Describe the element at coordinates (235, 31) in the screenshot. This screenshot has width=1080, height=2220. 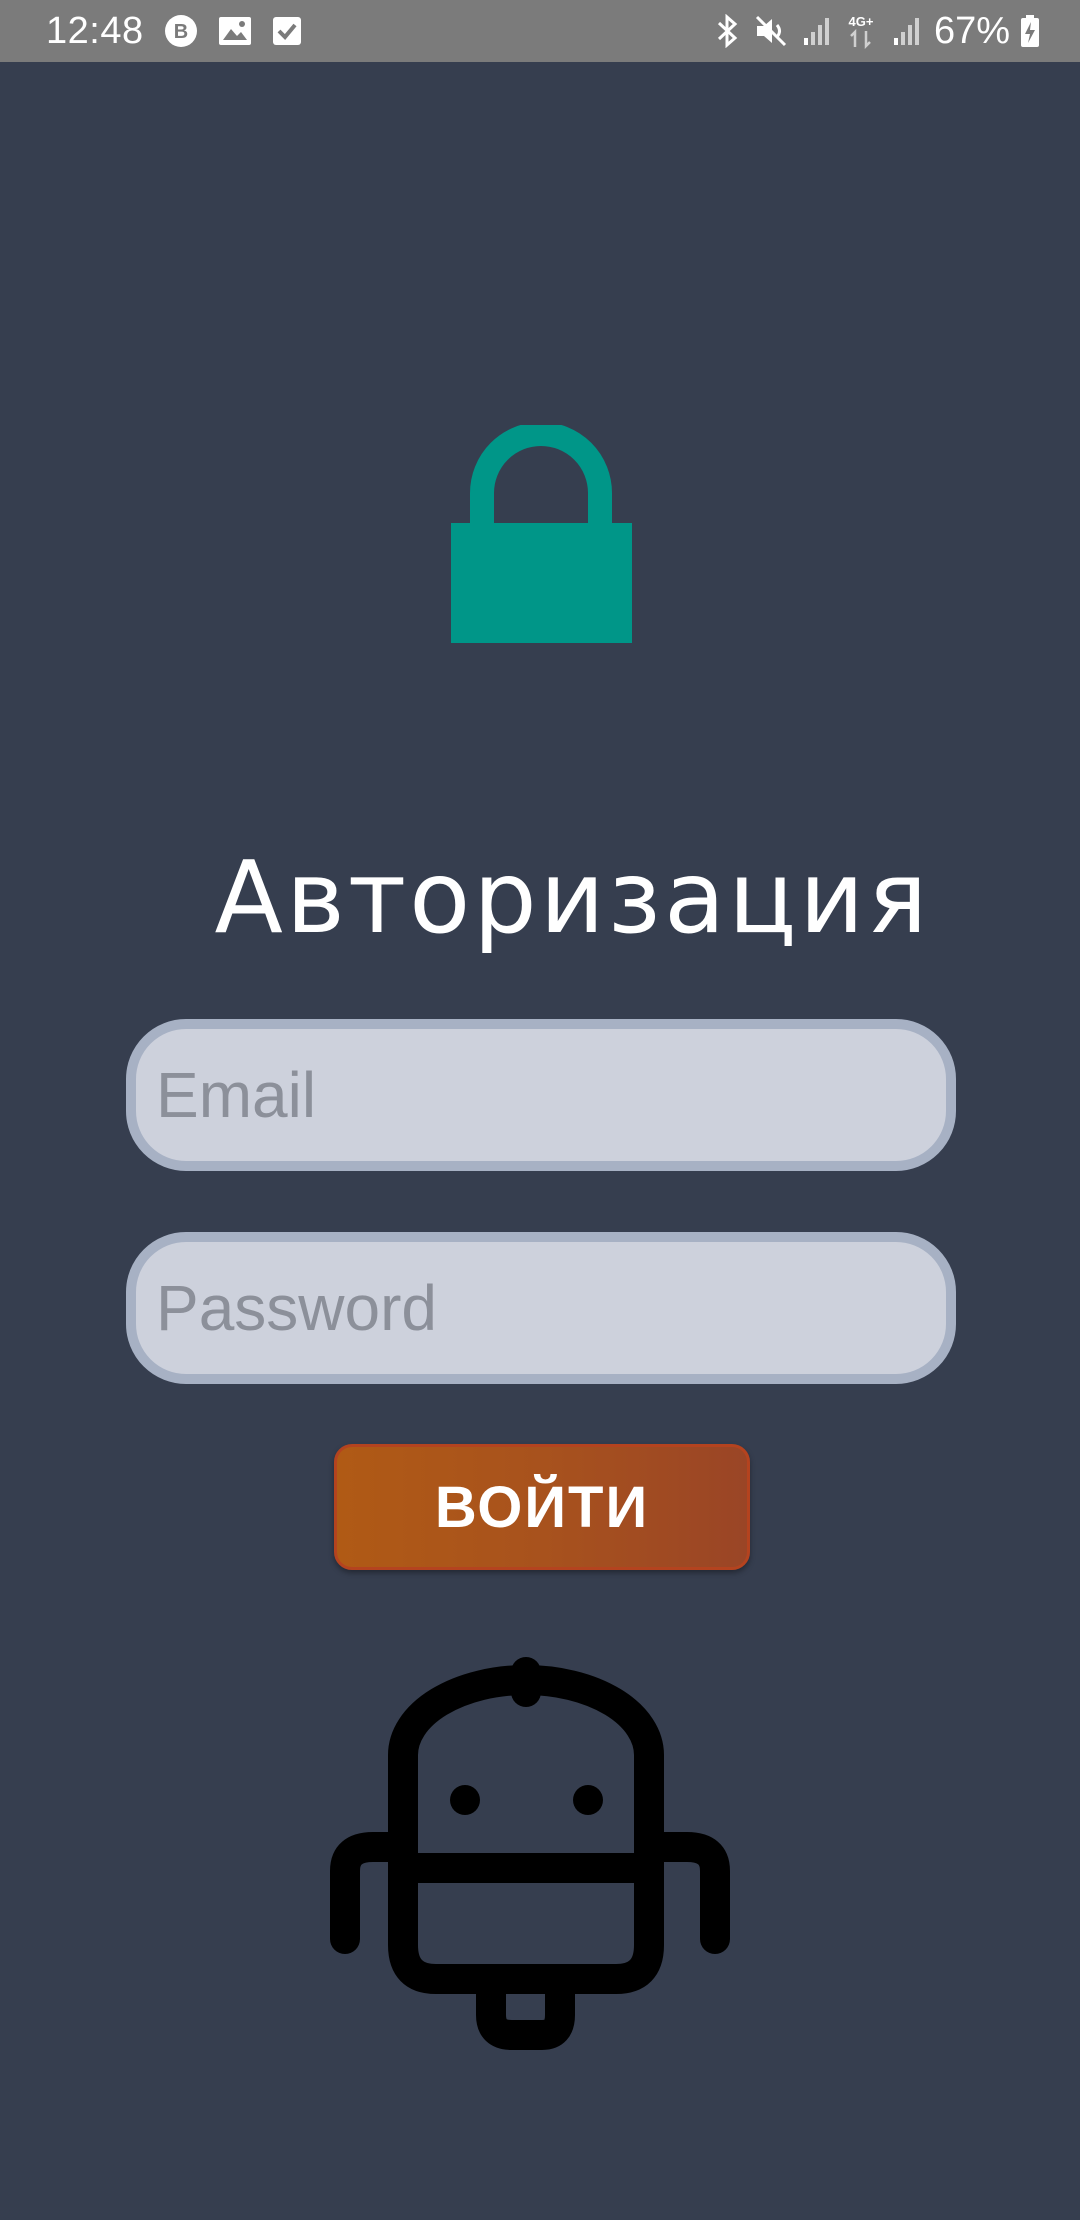
I see `image-icon` at that location.